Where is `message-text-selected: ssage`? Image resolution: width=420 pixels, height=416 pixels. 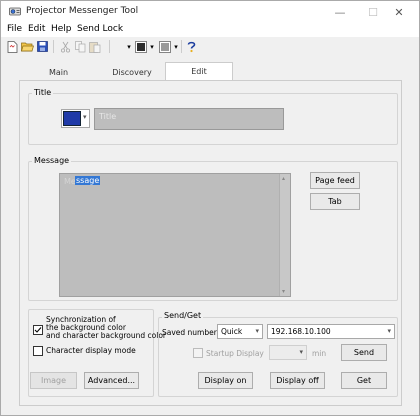 message-text-selected: ssage is located at coordinates (88, 180).